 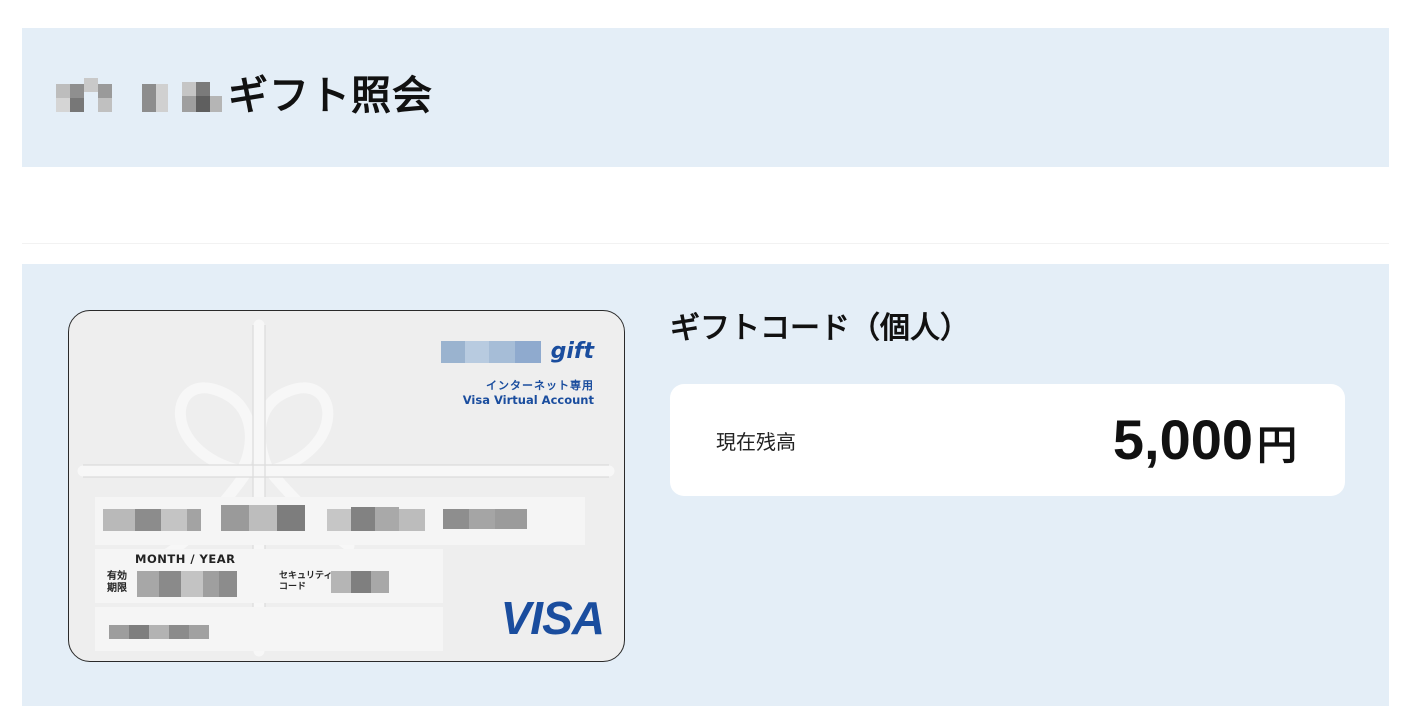 What do you see at coordinates (330, 96) in the screenshot?
I see `page-title: ギフト照会` at bounding box center [330, 96].